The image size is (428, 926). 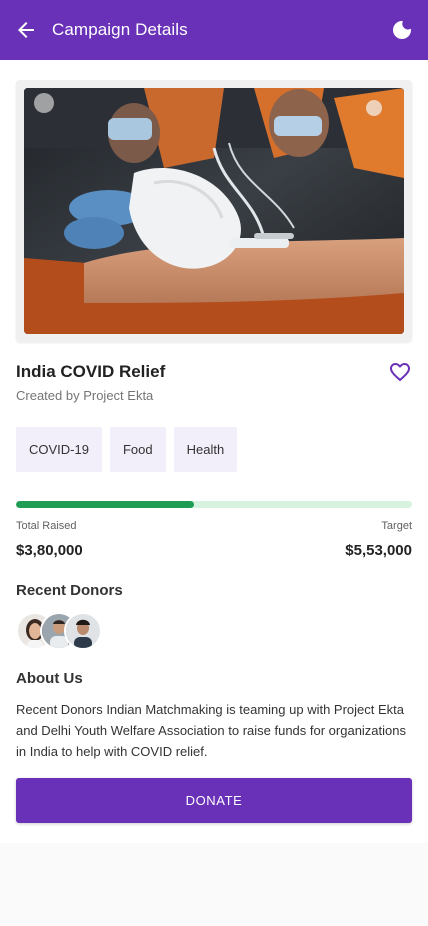 I want to click on page-title: Campaign Details, so click(x=120, y=29).